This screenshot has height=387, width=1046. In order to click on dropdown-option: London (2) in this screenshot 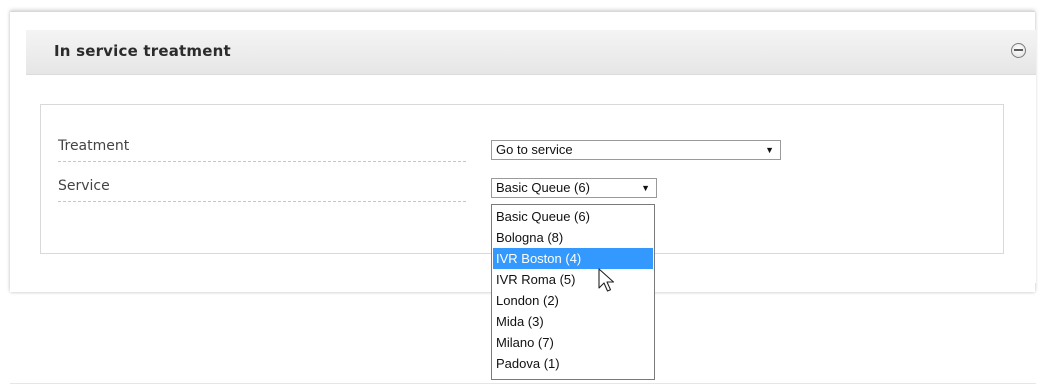, I will do `click(573, 300)`.